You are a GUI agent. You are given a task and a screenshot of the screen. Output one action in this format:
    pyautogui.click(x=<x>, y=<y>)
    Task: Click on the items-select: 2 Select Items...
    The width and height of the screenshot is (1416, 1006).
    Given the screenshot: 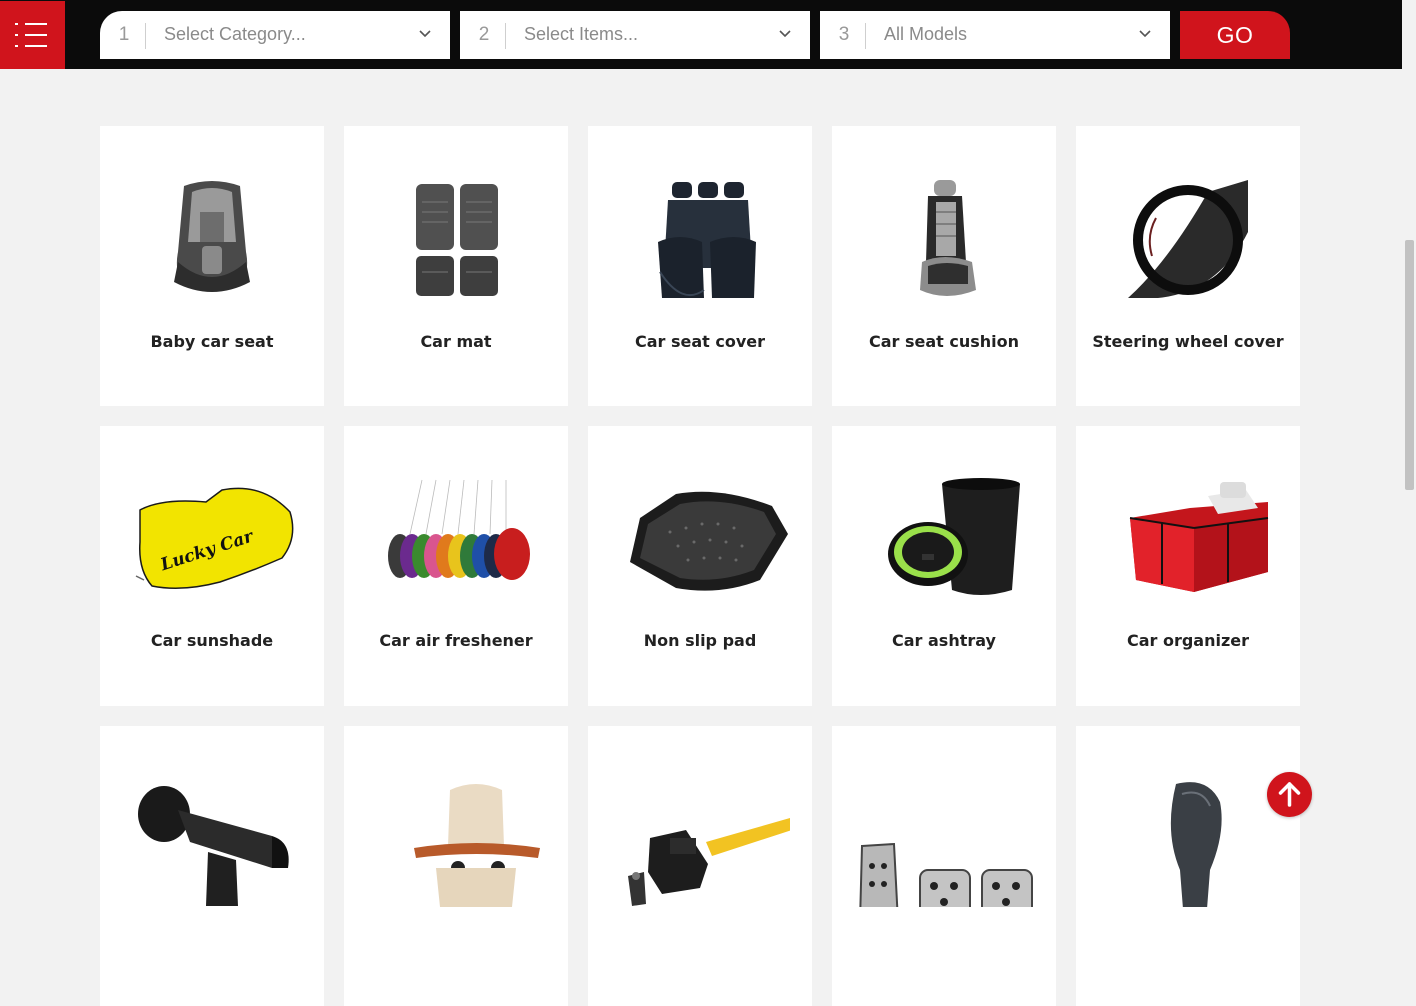 What is the action you would take?
    pyautogui.click(x=635, y=35)
    